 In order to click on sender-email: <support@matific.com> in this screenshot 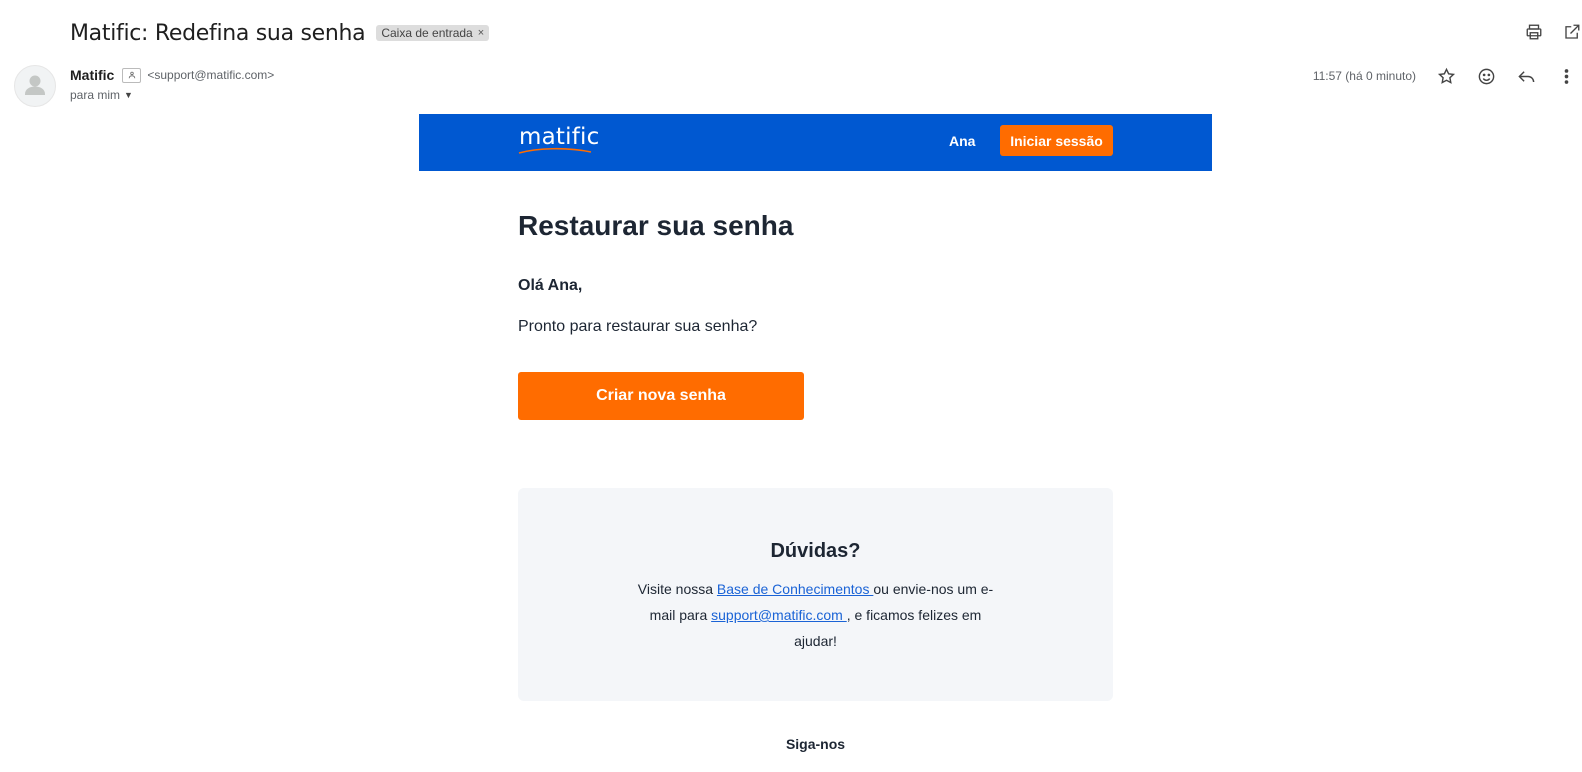, I will do `click(211, 75)`.